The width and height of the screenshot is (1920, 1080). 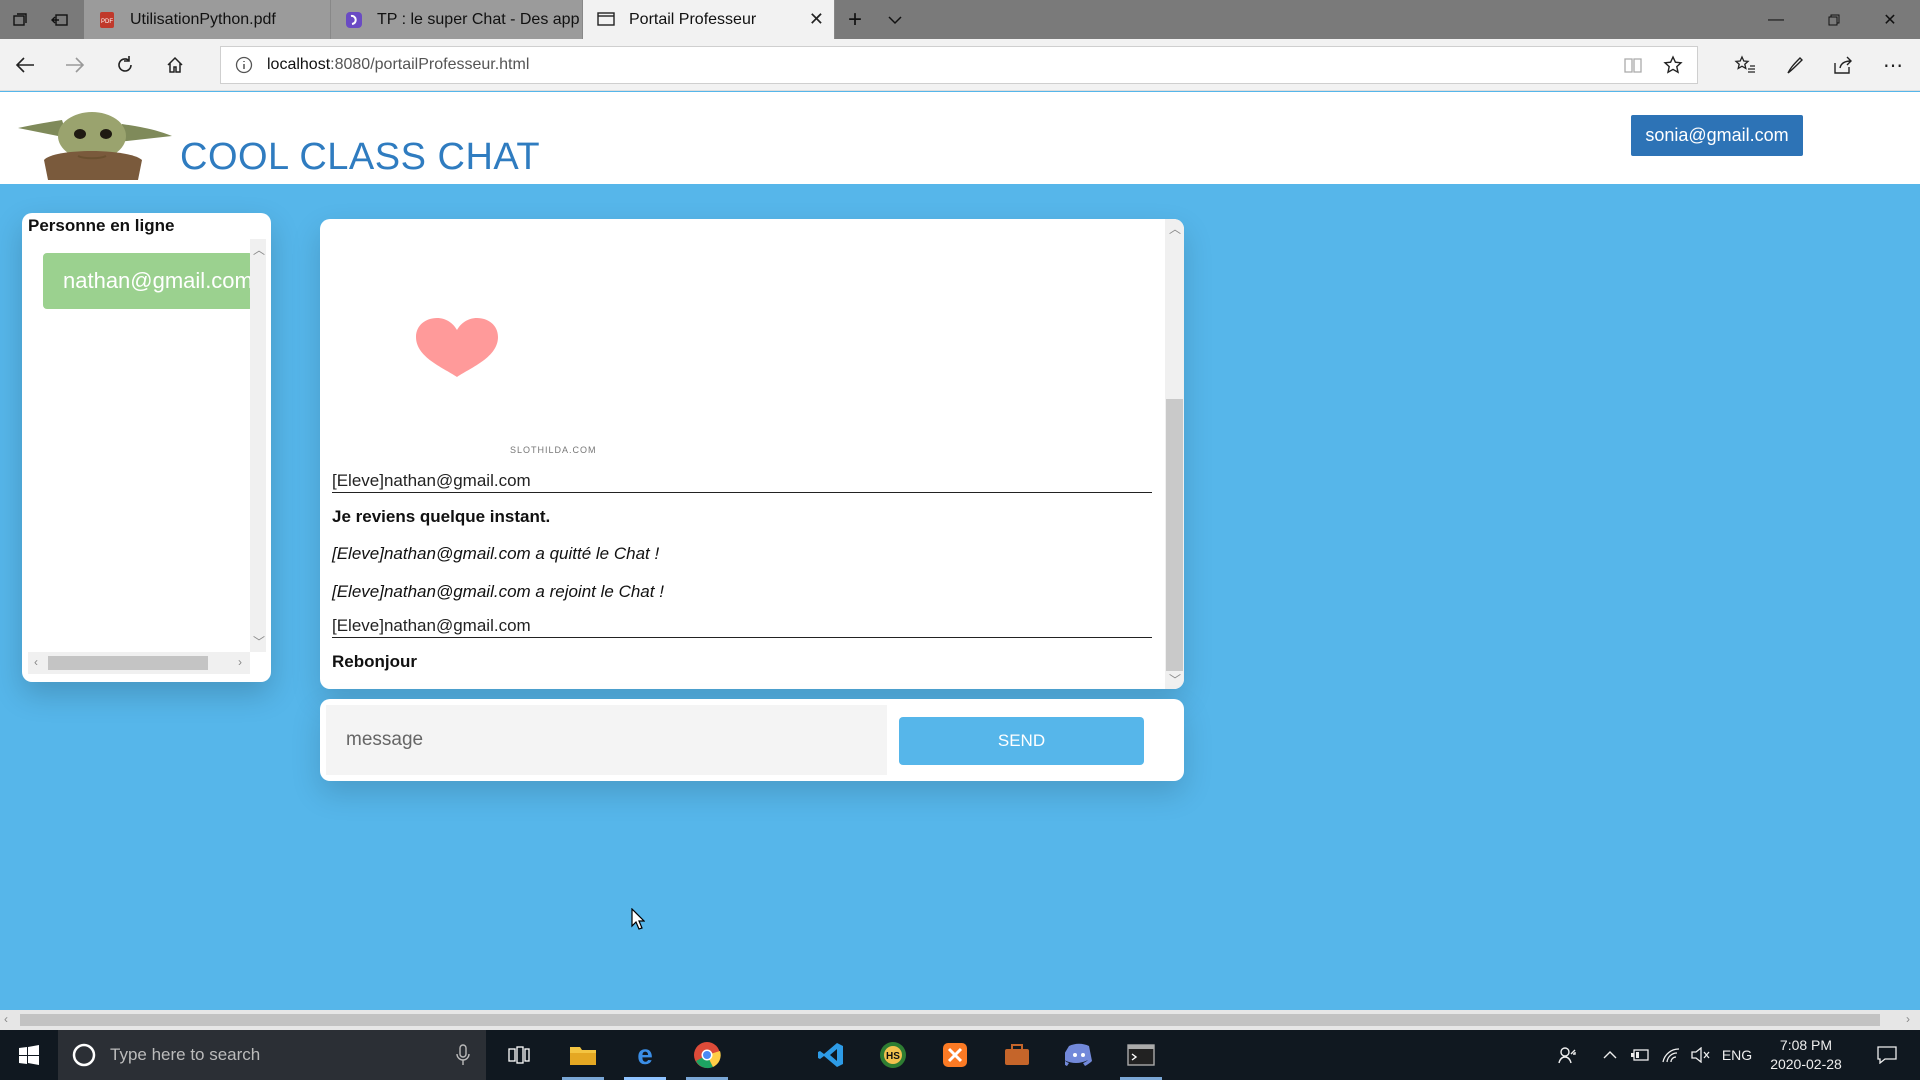 I want to click on new-tab-icon: +, so click(x=855, y=19).